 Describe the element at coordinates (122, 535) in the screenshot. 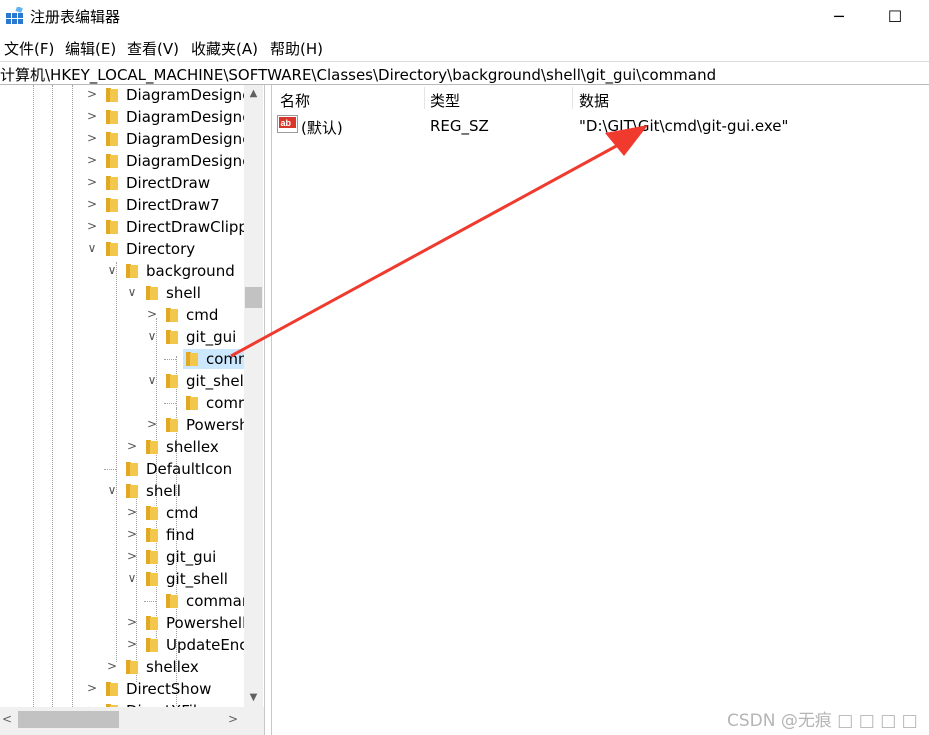

I see `tree-node: > find` at that location.